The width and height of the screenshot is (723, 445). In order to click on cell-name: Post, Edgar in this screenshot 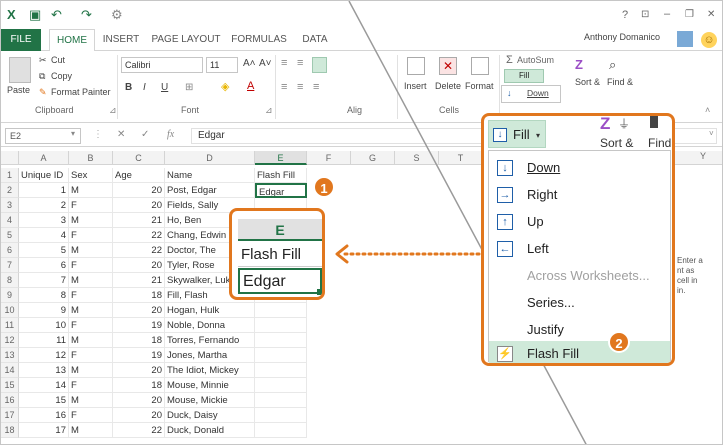, I will do `click(210, 190)`.